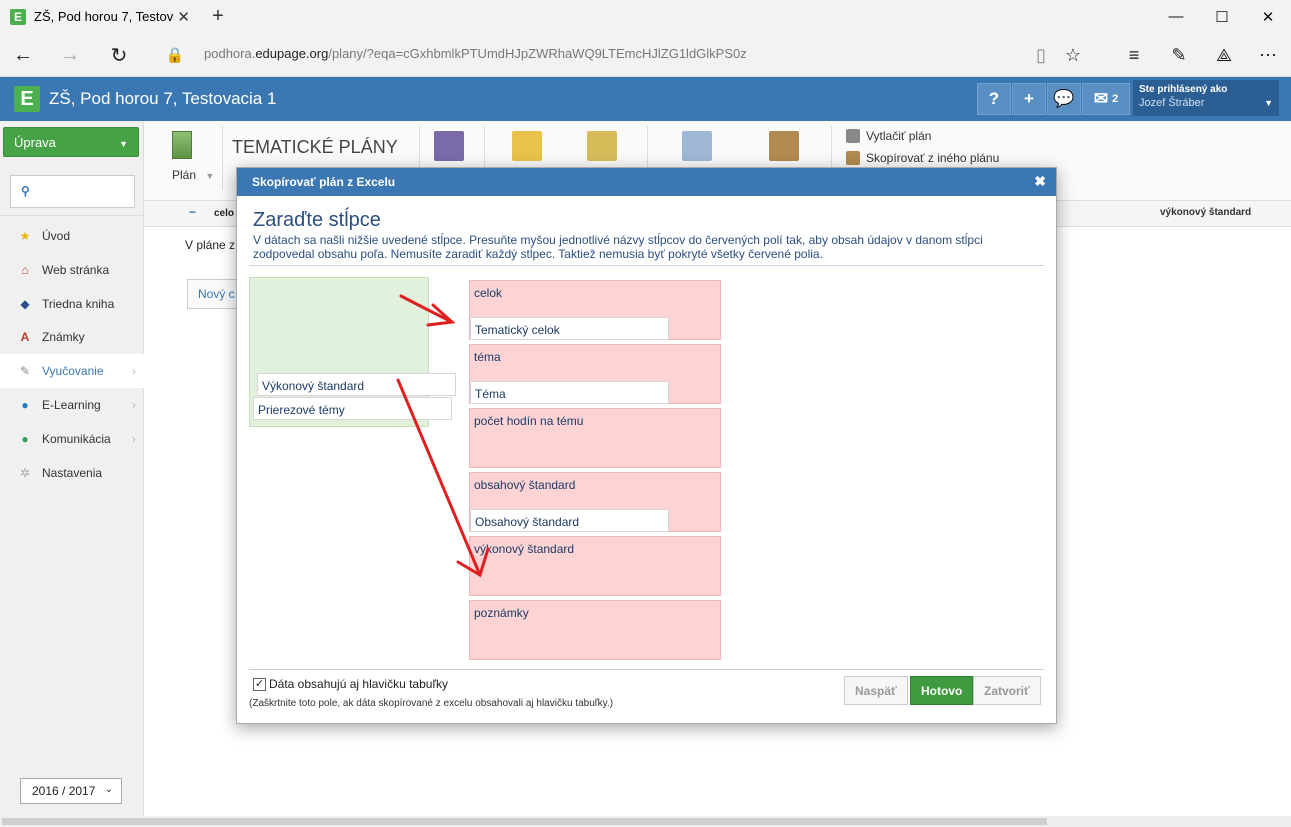 This screenshot has height=827, width=1291. I want to click on target-field-vykonovy: výkonový štandard, so click(595, 566).